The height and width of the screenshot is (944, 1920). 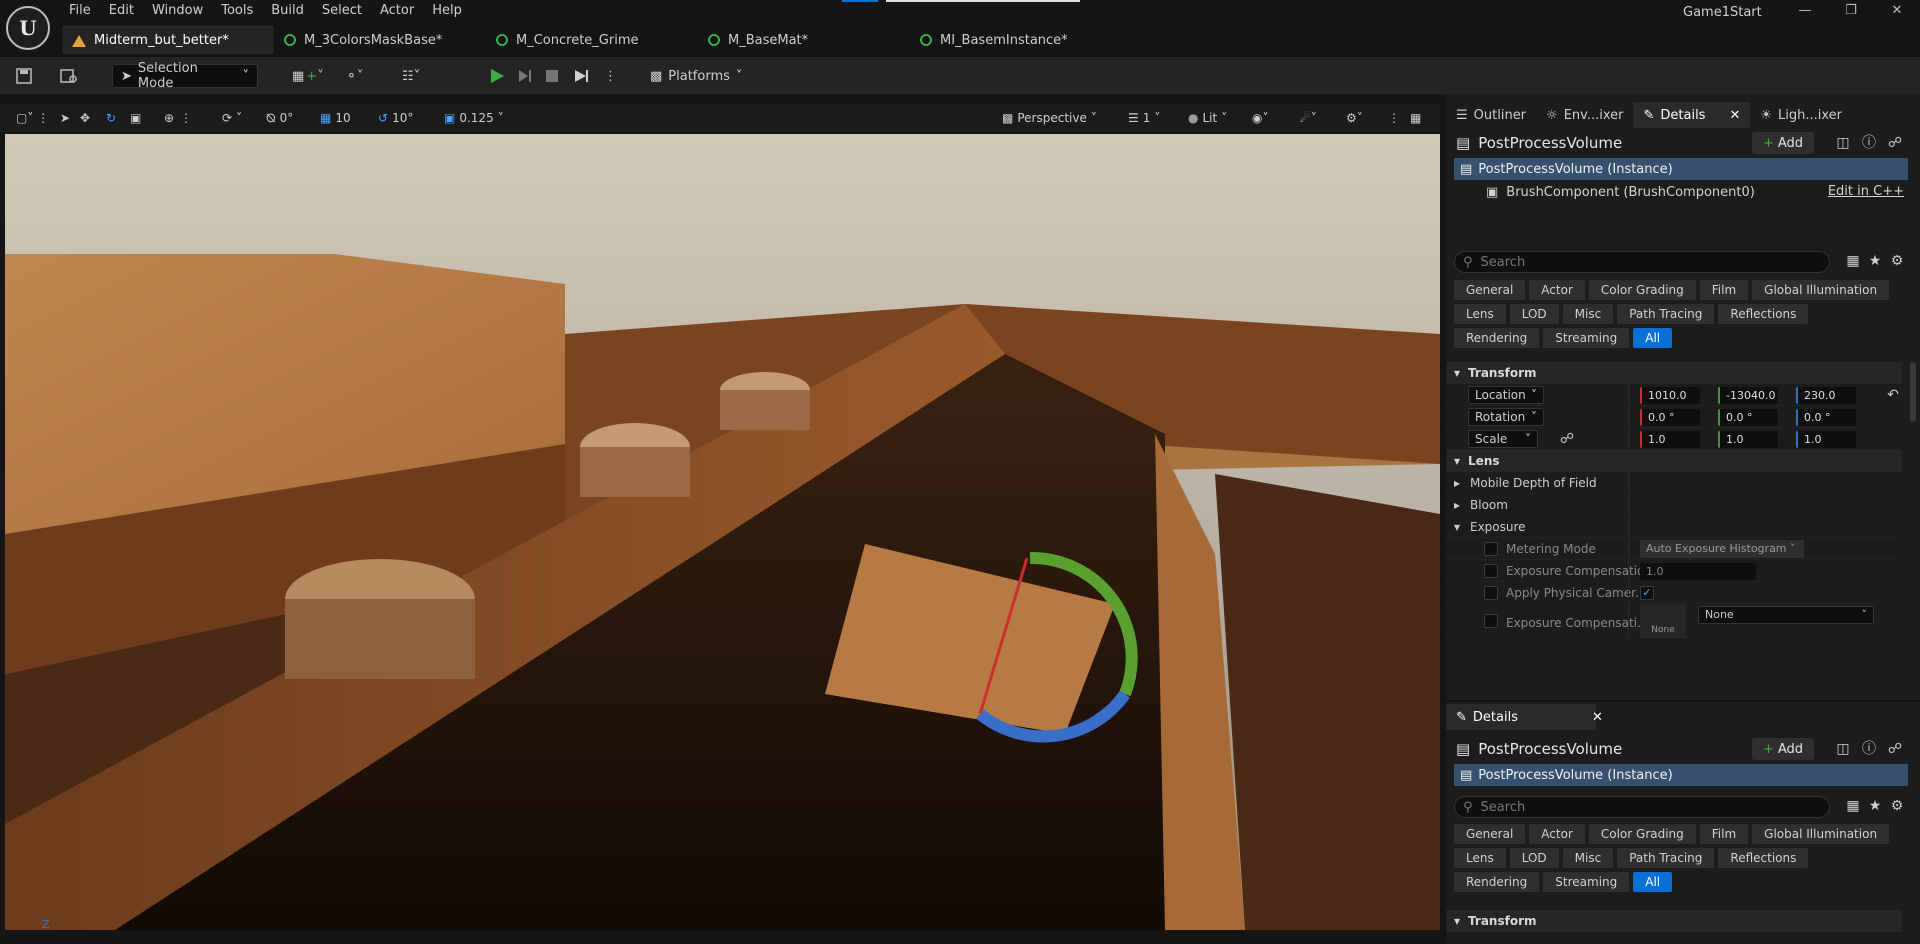 What do you see at coordinates (1805, 11) in the screenshot?
I see `minimize-icon: —` at bounding box center [1805, 11].